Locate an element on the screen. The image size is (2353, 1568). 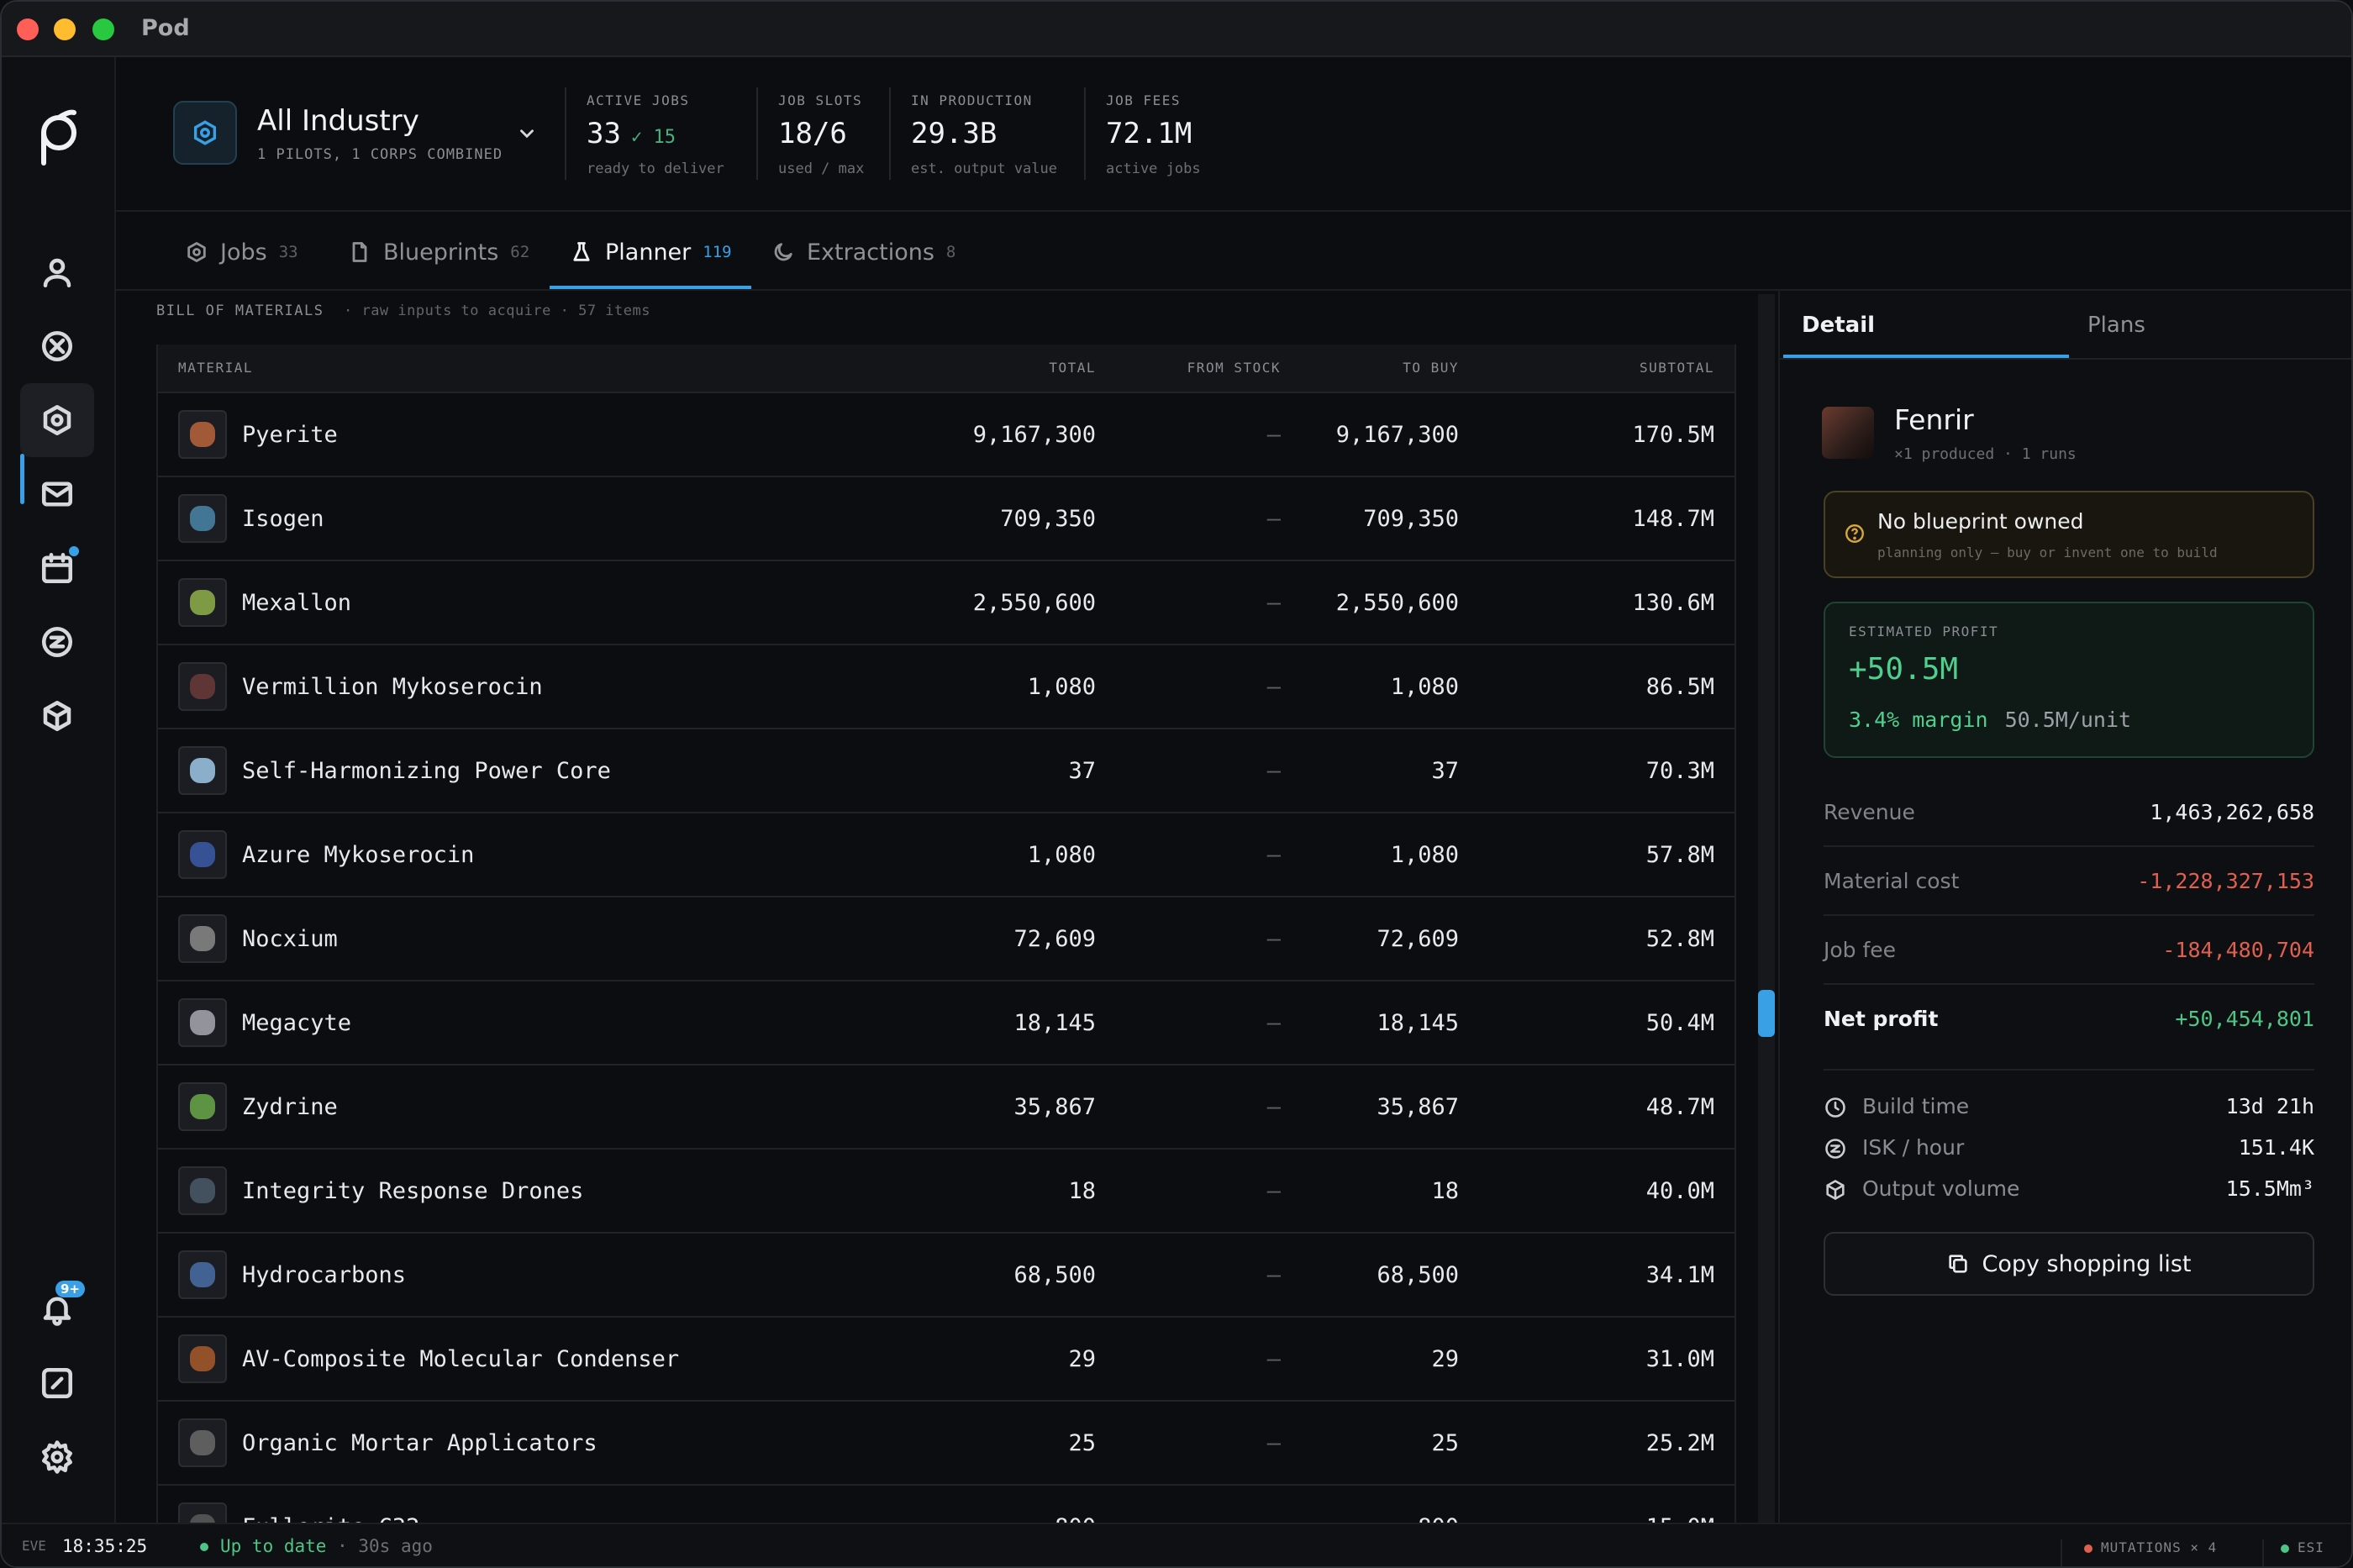
col-subtotal: SUBTOTAL is located at coordinates (1677, 368).